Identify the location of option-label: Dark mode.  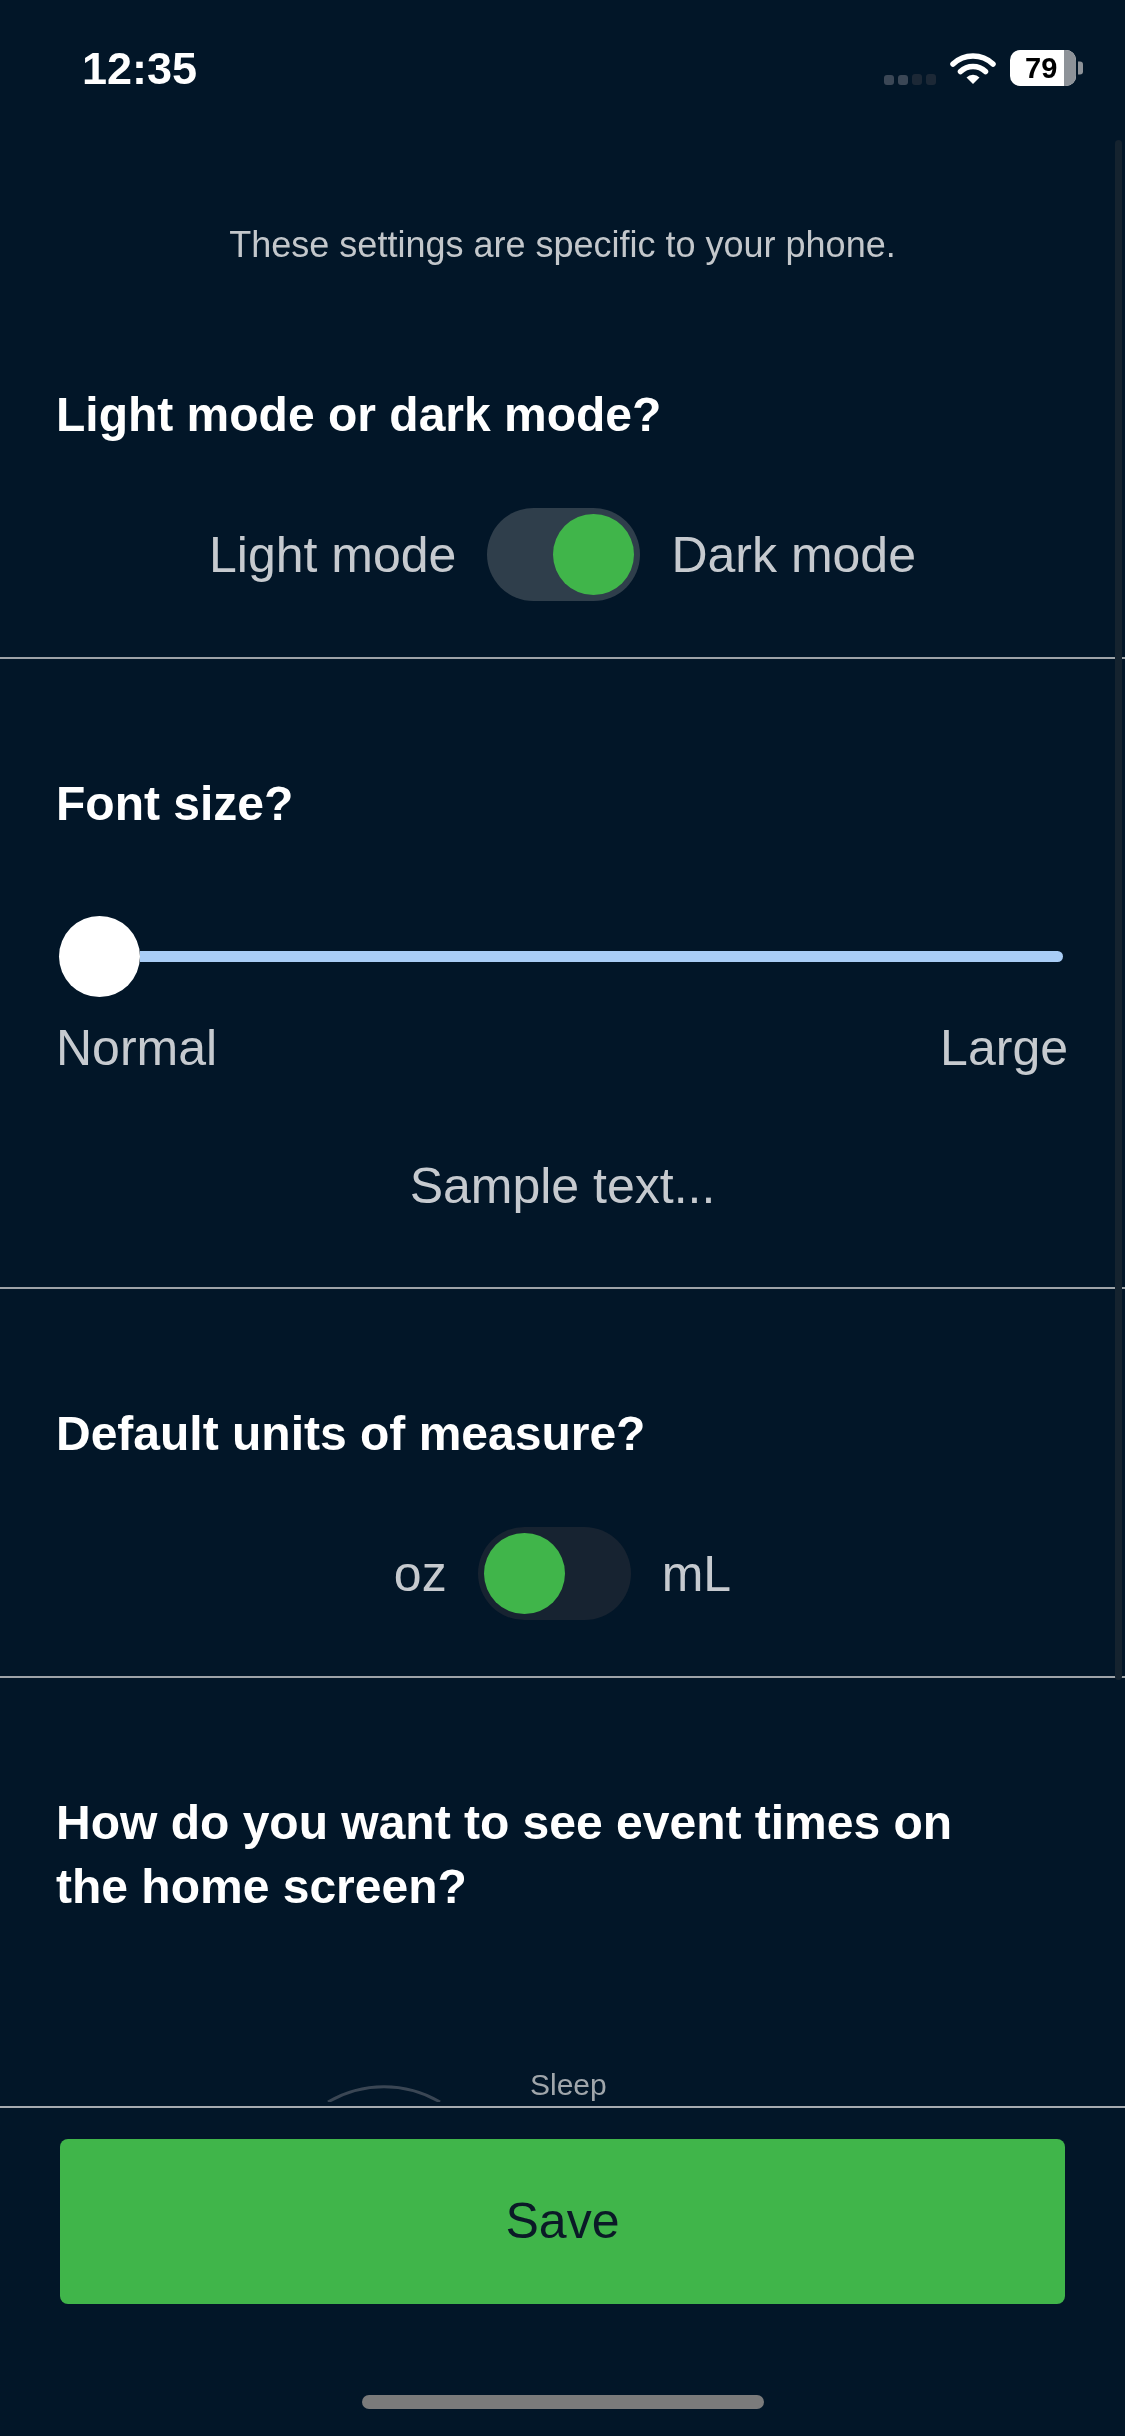
(793, 554).